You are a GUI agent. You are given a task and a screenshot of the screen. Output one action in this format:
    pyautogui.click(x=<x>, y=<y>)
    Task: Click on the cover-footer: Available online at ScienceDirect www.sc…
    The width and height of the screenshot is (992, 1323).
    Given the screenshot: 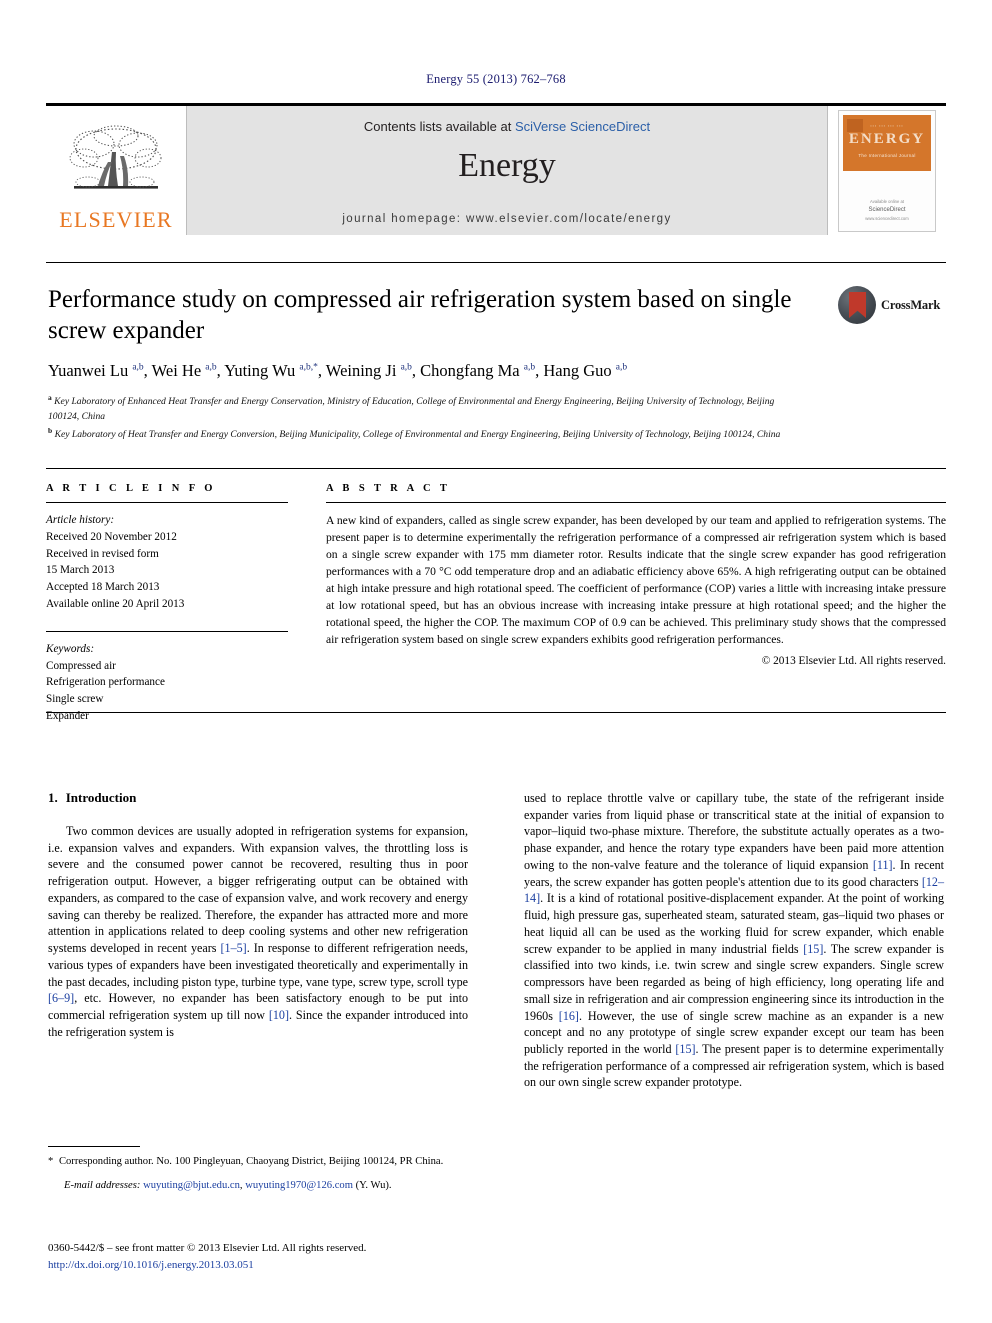 What is the action you would take?
    pyautogui.click(x=887, y=210)
    